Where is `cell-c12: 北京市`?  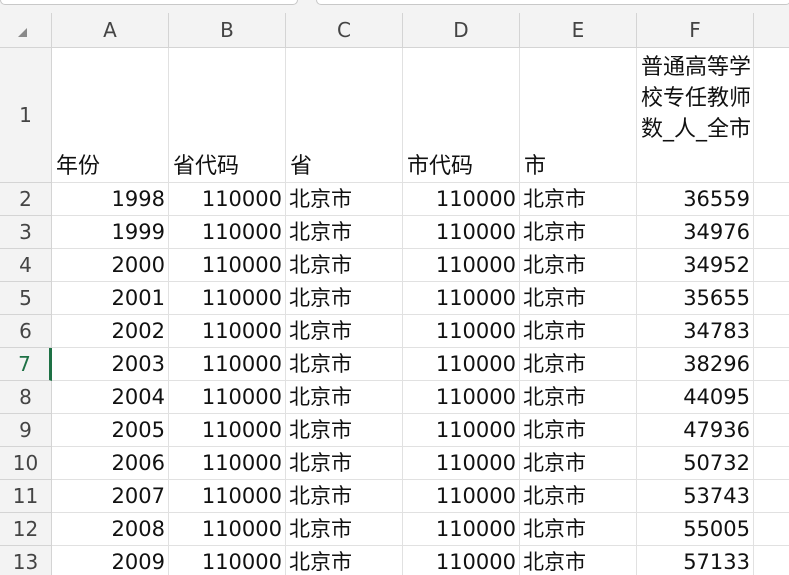 cell-c12: 北京市 is located at coordinates (344, 529).